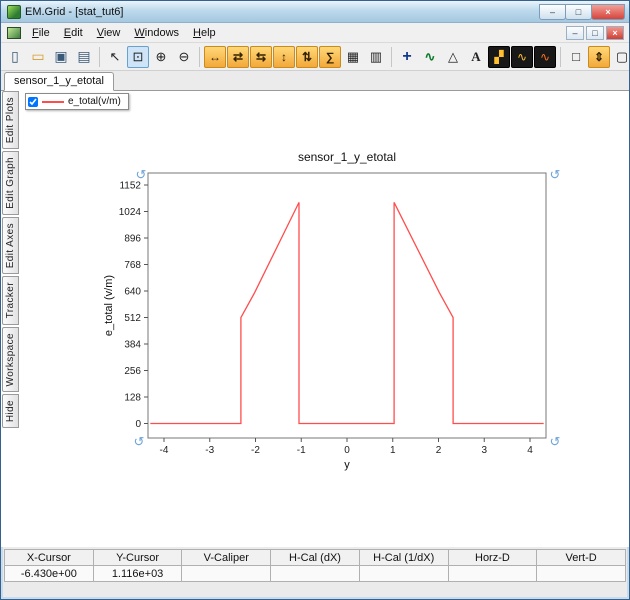 The width and height of the screenshot is (630, 600). Describe the element at coordinates (315, 81) in the screenshot. I see `tab-row: sensor_1_y_etotal` at that location.